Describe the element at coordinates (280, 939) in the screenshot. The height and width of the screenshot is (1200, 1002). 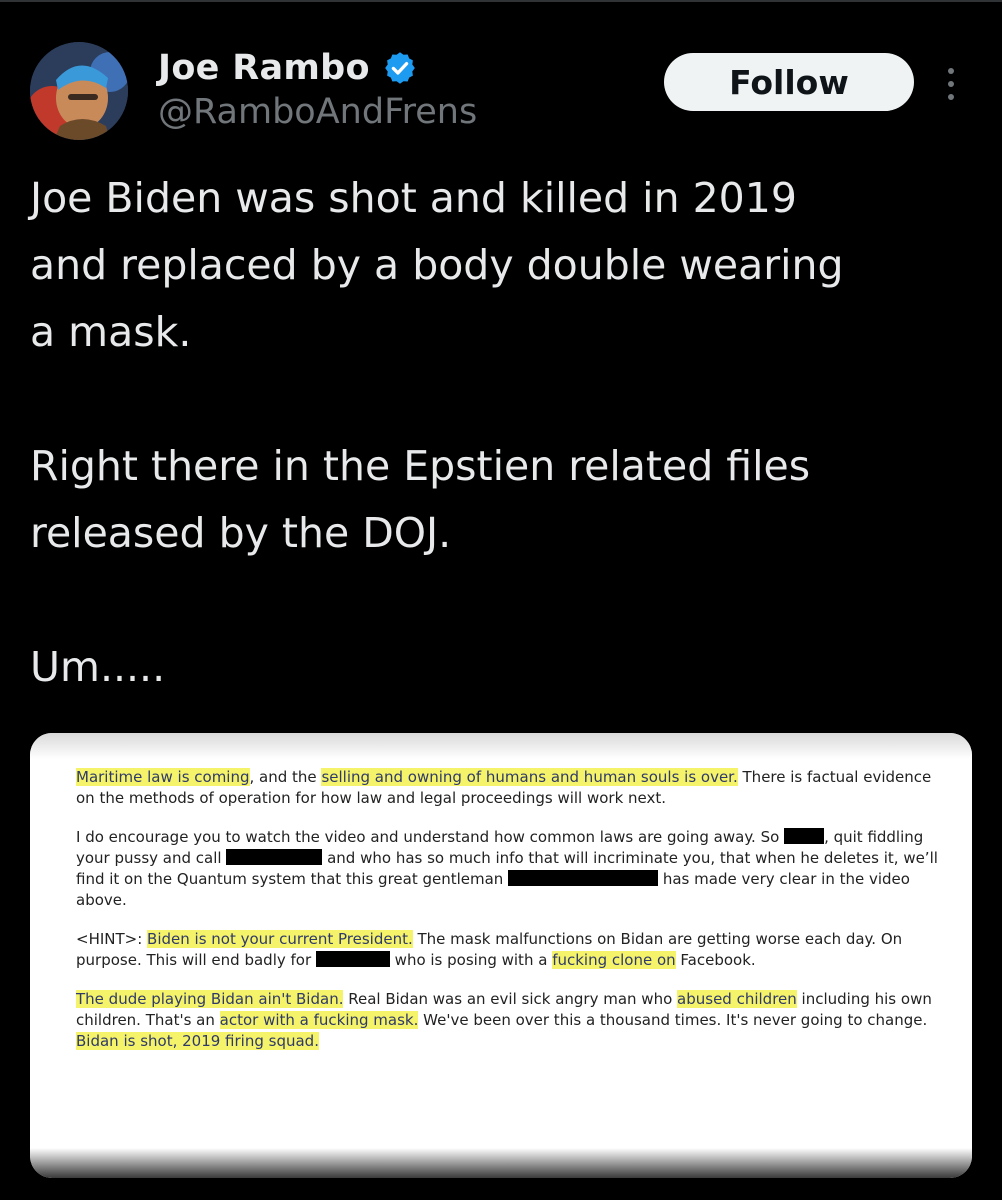
I see `doc-highlight: Biden is not your current President.` at that location.